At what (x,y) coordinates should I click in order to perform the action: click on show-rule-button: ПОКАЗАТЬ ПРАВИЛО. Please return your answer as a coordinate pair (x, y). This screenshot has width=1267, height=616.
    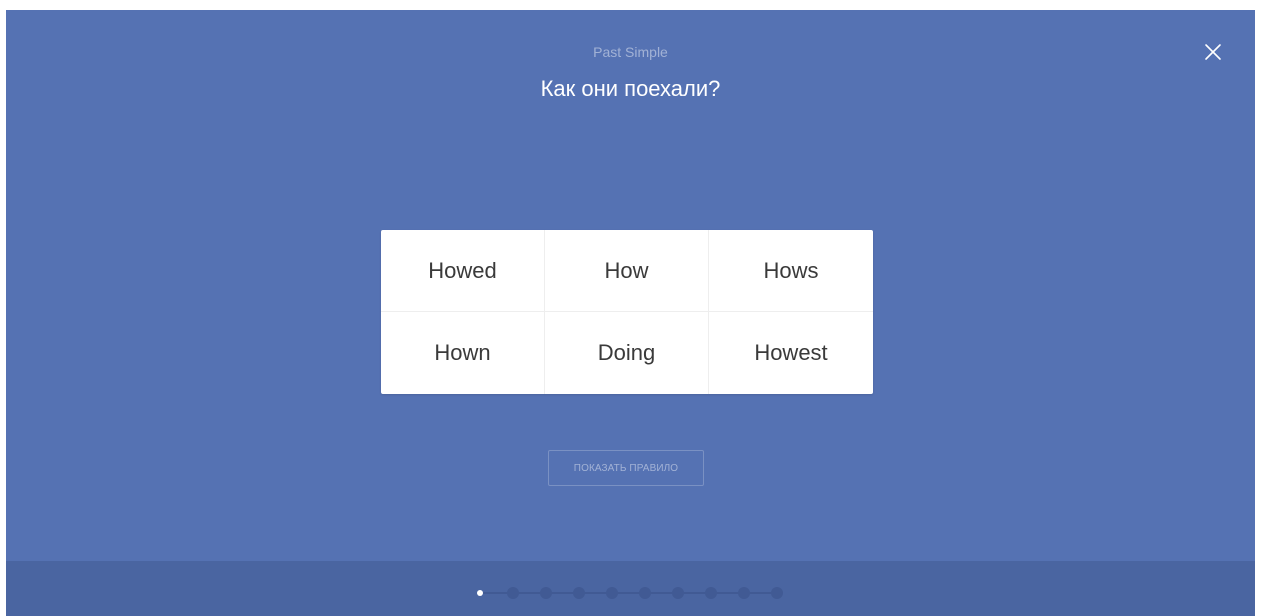
    Looking at the image, I should click on (626, 468).